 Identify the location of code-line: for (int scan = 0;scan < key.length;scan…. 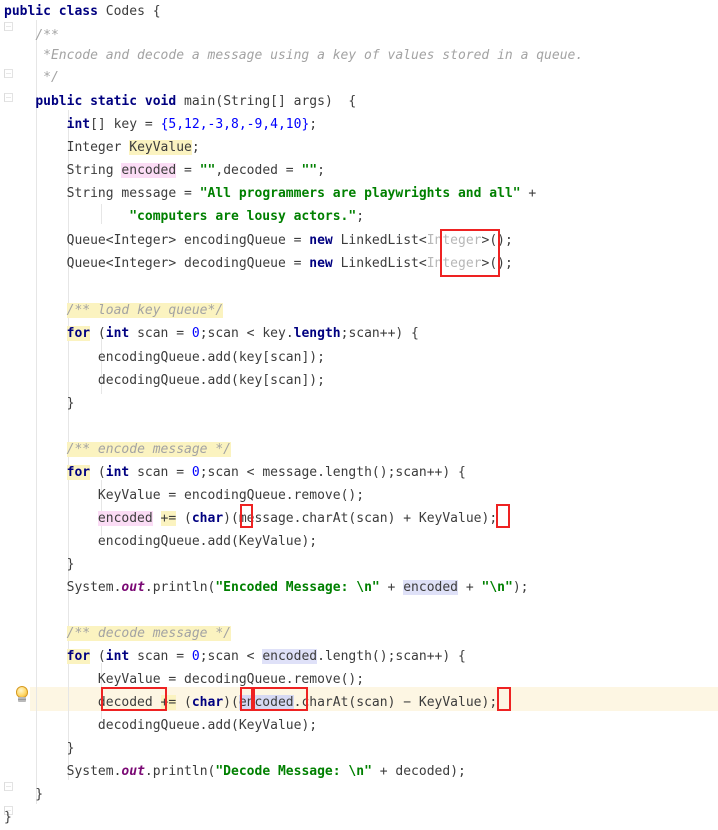
(209, 334).